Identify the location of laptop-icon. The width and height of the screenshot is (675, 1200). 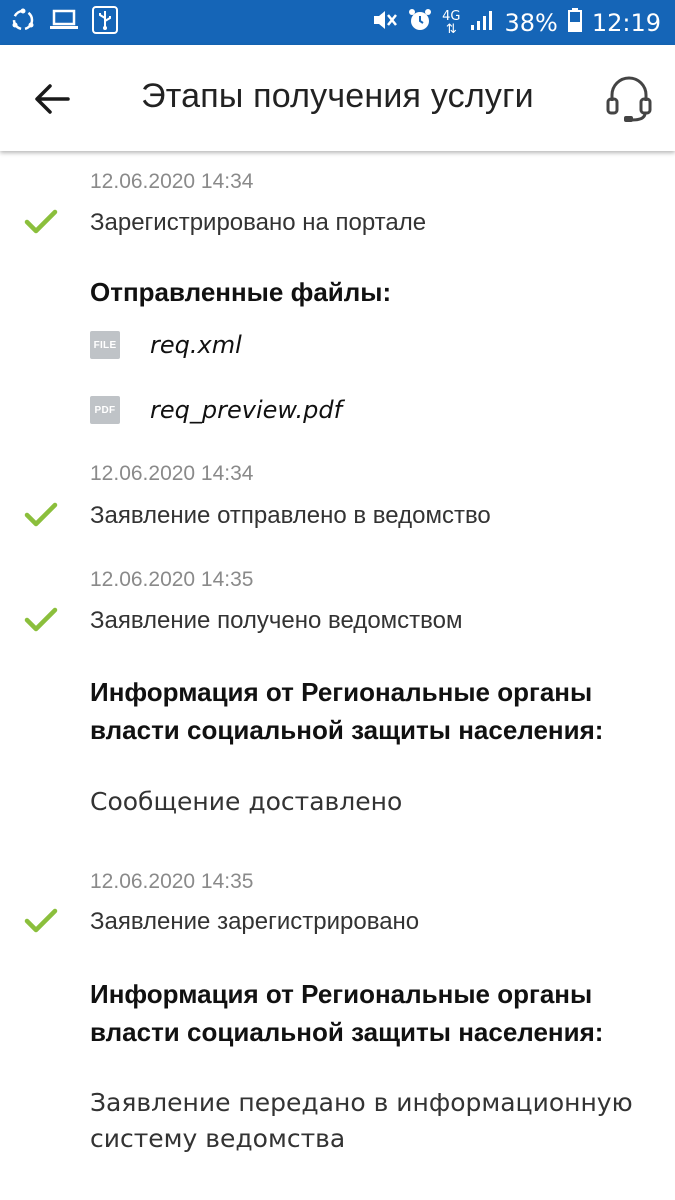
(64, 22).